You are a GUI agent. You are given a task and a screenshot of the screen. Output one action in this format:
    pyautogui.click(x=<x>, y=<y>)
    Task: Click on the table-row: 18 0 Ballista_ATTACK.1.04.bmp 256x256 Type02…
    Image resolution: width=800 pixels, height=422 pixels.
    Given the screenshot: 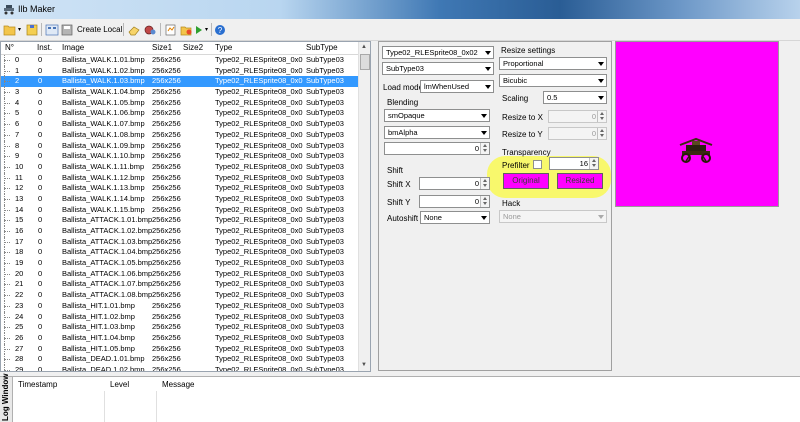 What is the action you would take?
    pyautogui.click(x=180, y=253)
    